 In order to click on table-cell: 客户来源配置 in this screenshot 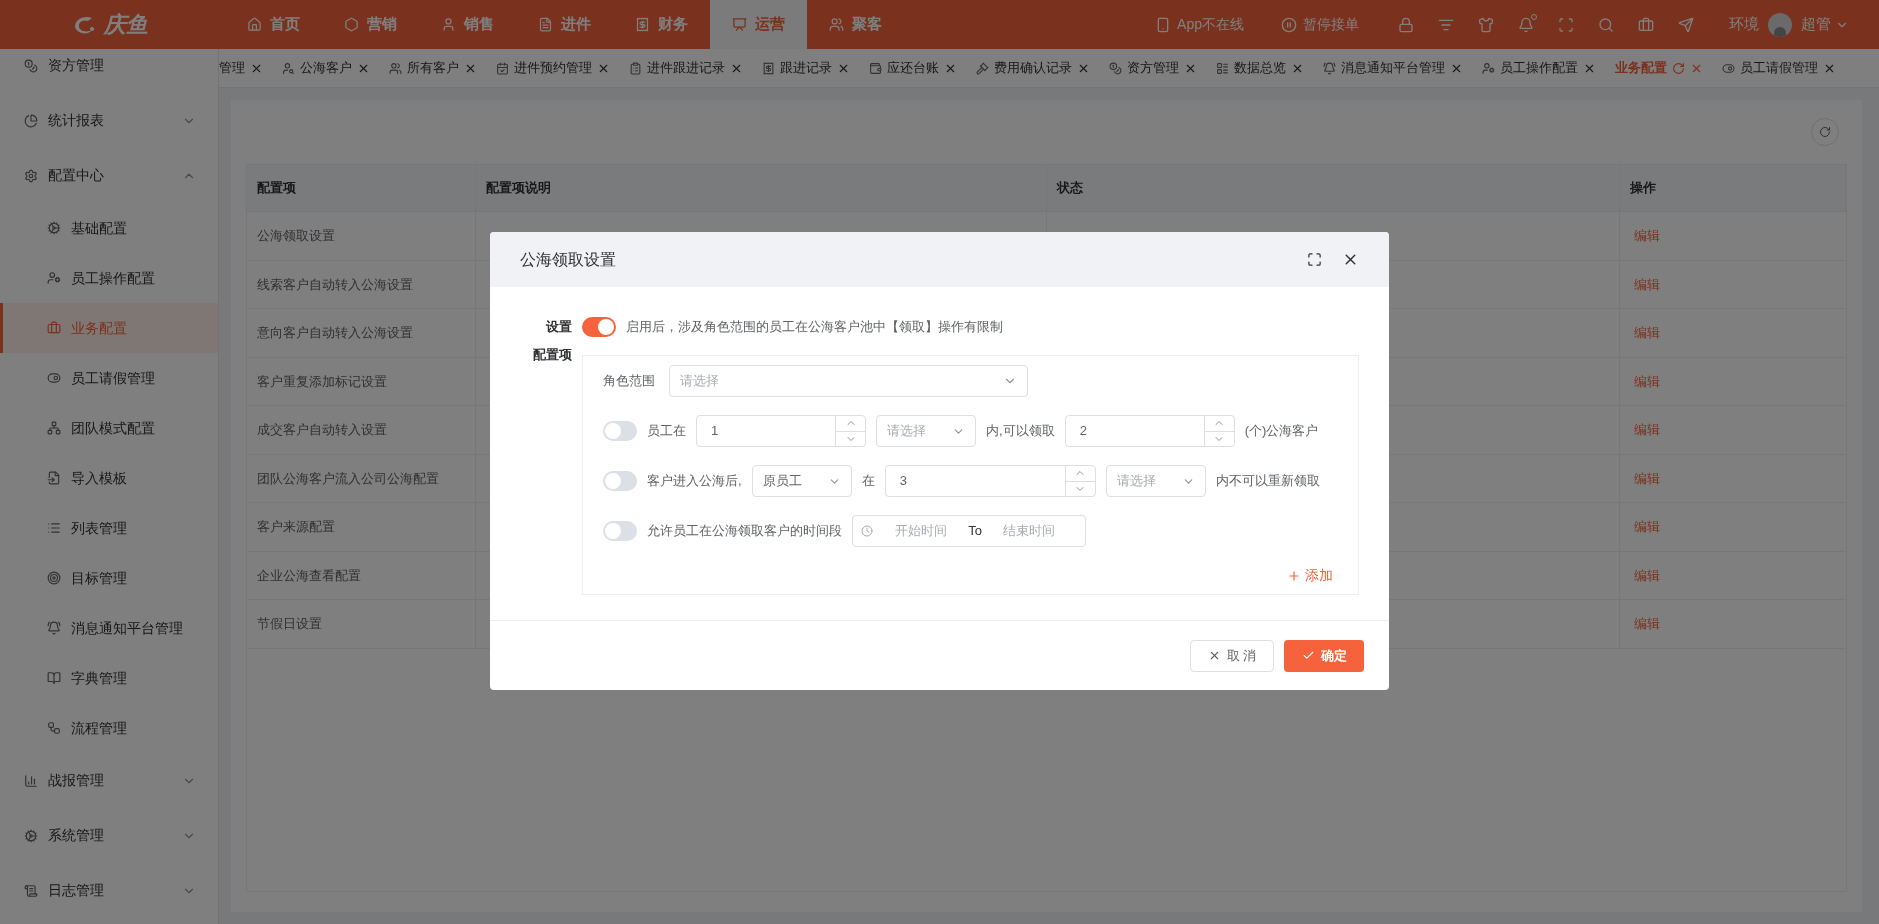, I will do `click(361, 527)`.